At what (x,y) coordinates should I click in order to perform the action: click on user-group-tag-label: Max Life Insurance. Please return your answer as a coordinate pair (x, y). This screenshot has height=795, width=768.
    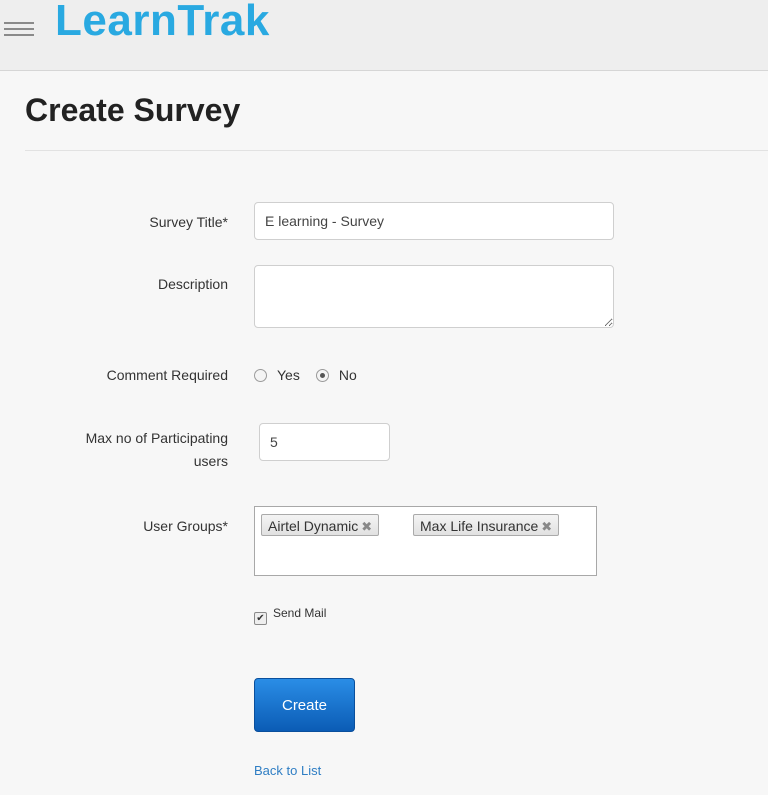
    Looking at the image, I should click on (479, 526).